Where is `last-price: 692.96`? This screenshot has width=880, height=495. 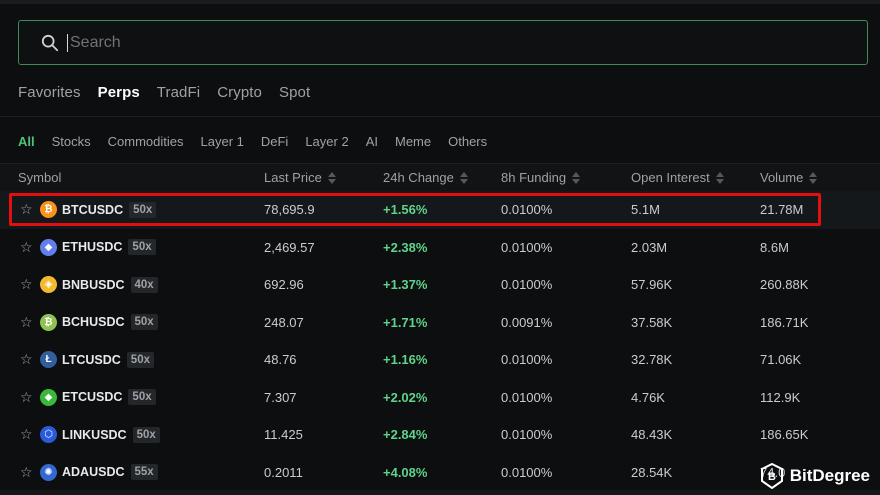 last-price: 692.96 is located at coordinates (284, 285).